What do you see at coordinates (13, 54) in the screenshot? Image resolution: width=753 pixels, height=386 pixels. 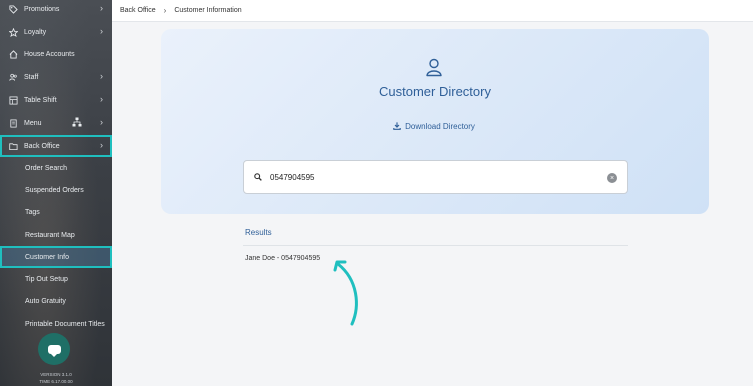 I see `house-icon` at bounding box center [13, 54].